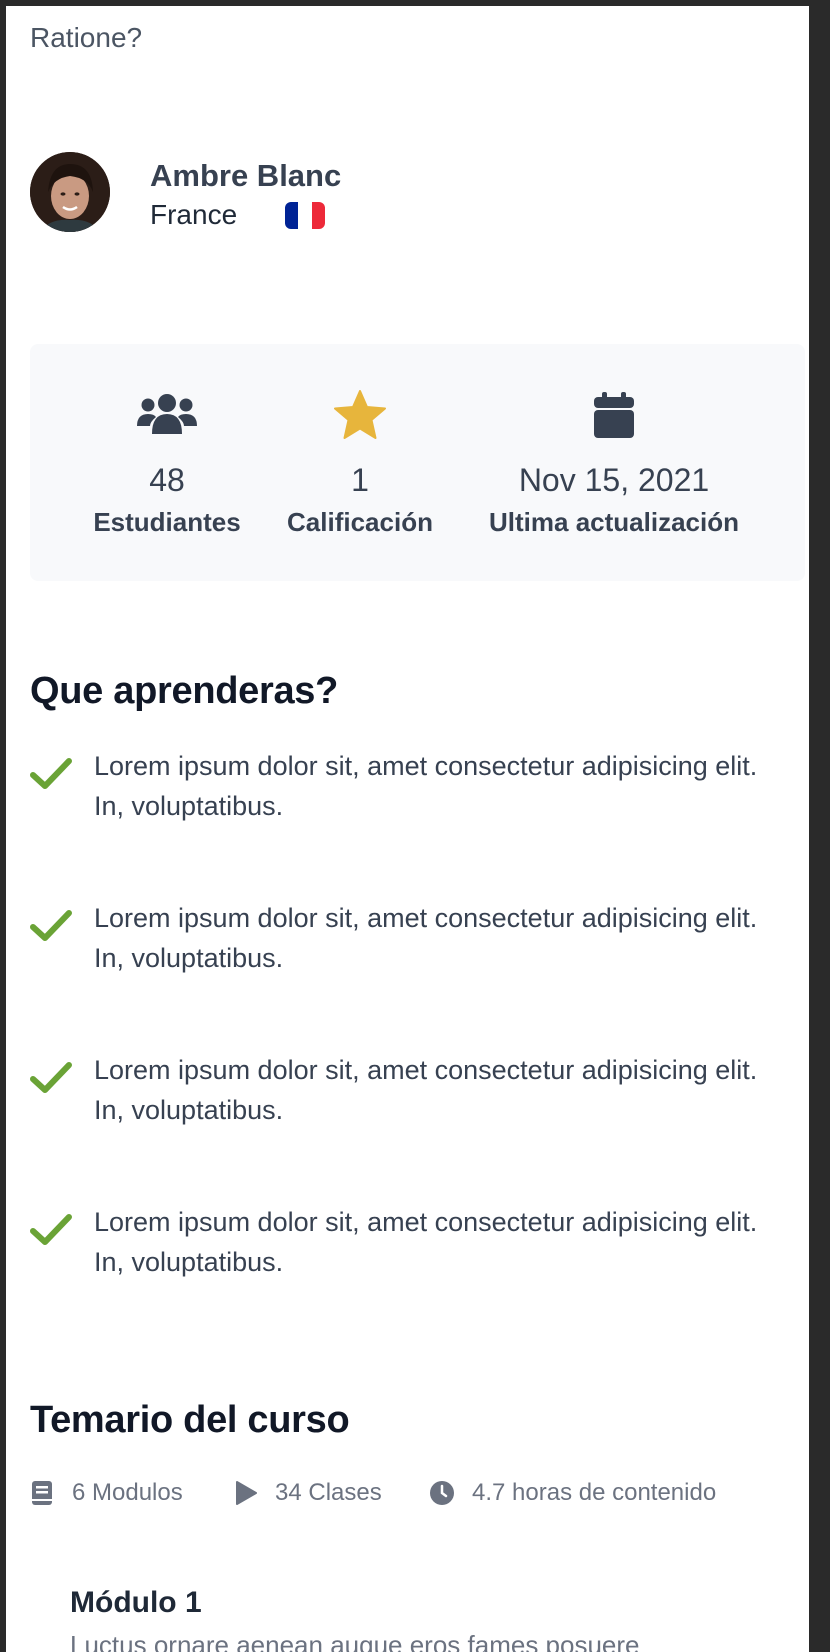 The image size is (830, 1652). I want to click on calendar-icon, so click(614, 415).